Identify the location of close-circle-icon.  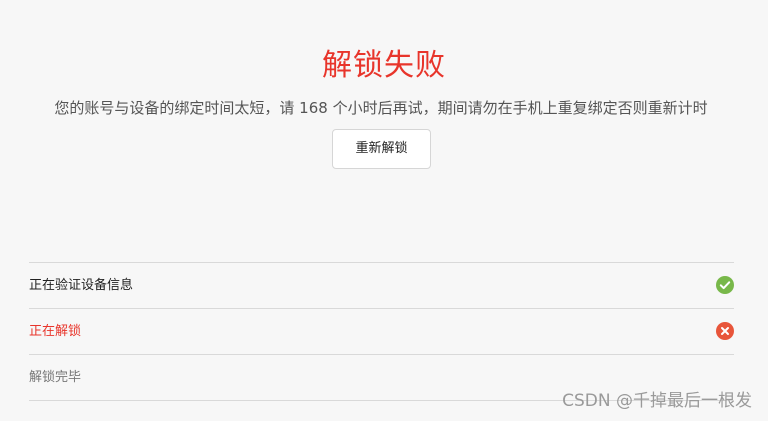
(725, 331).